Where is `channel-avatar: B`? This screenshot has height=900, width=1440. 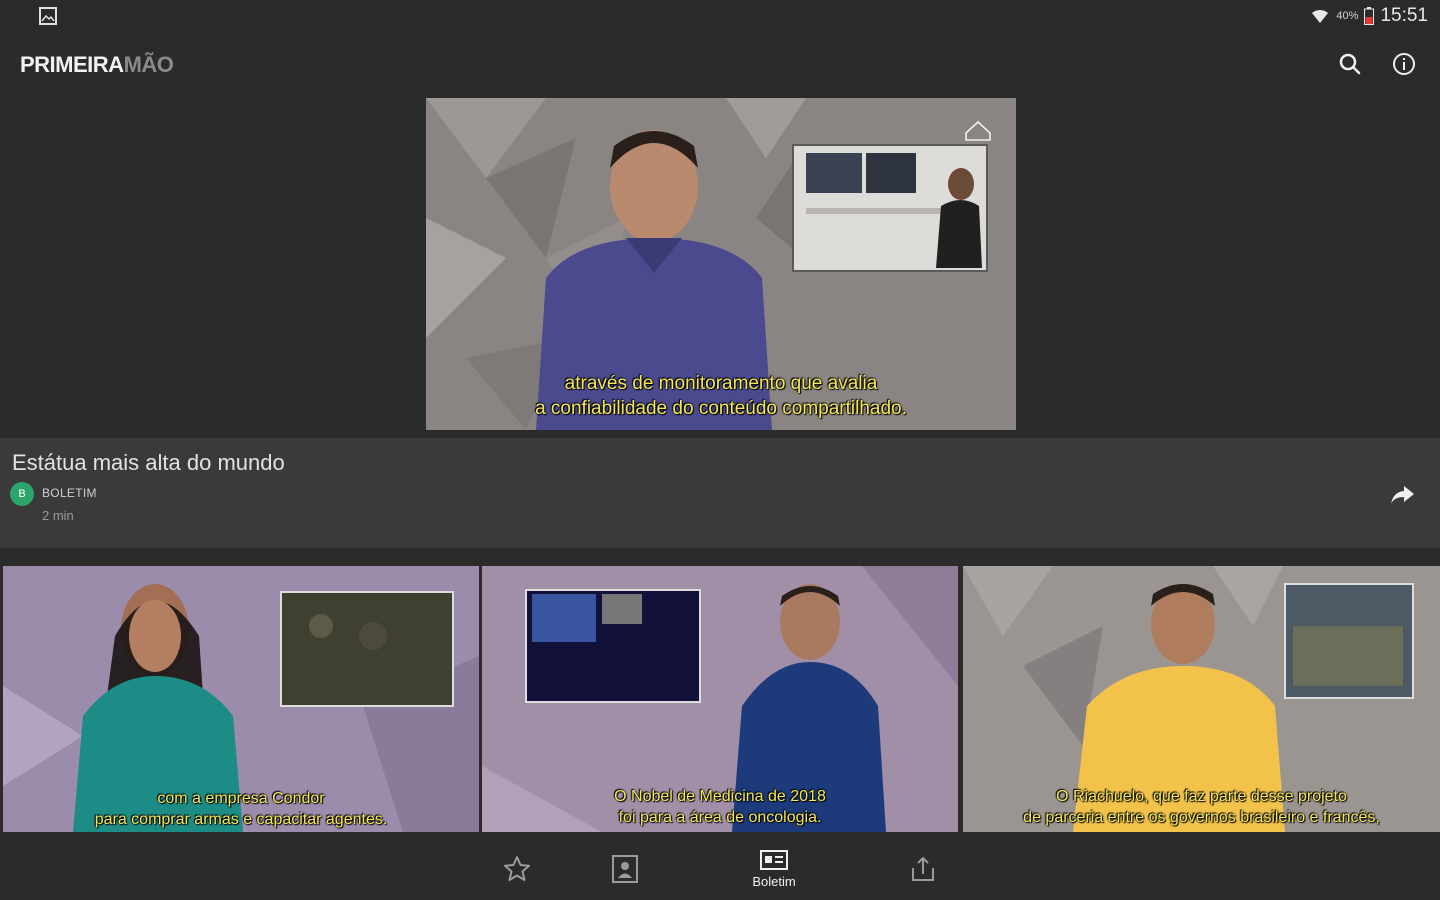
channel-avatar: B is located at coordinates (22, 494).